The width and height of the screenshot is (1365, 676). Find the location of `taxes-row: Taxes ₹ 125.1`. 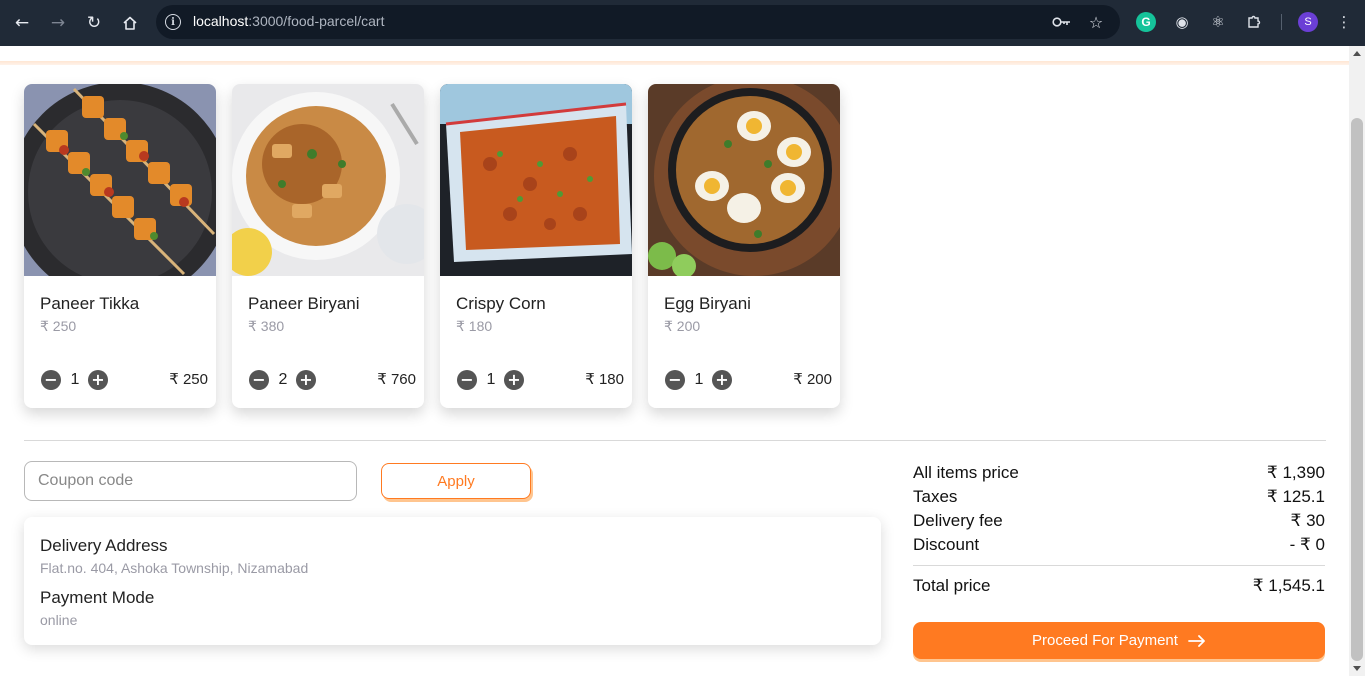

taxes-row: Taxes ₹ 125.1 is located at coordinates (1119, 498).